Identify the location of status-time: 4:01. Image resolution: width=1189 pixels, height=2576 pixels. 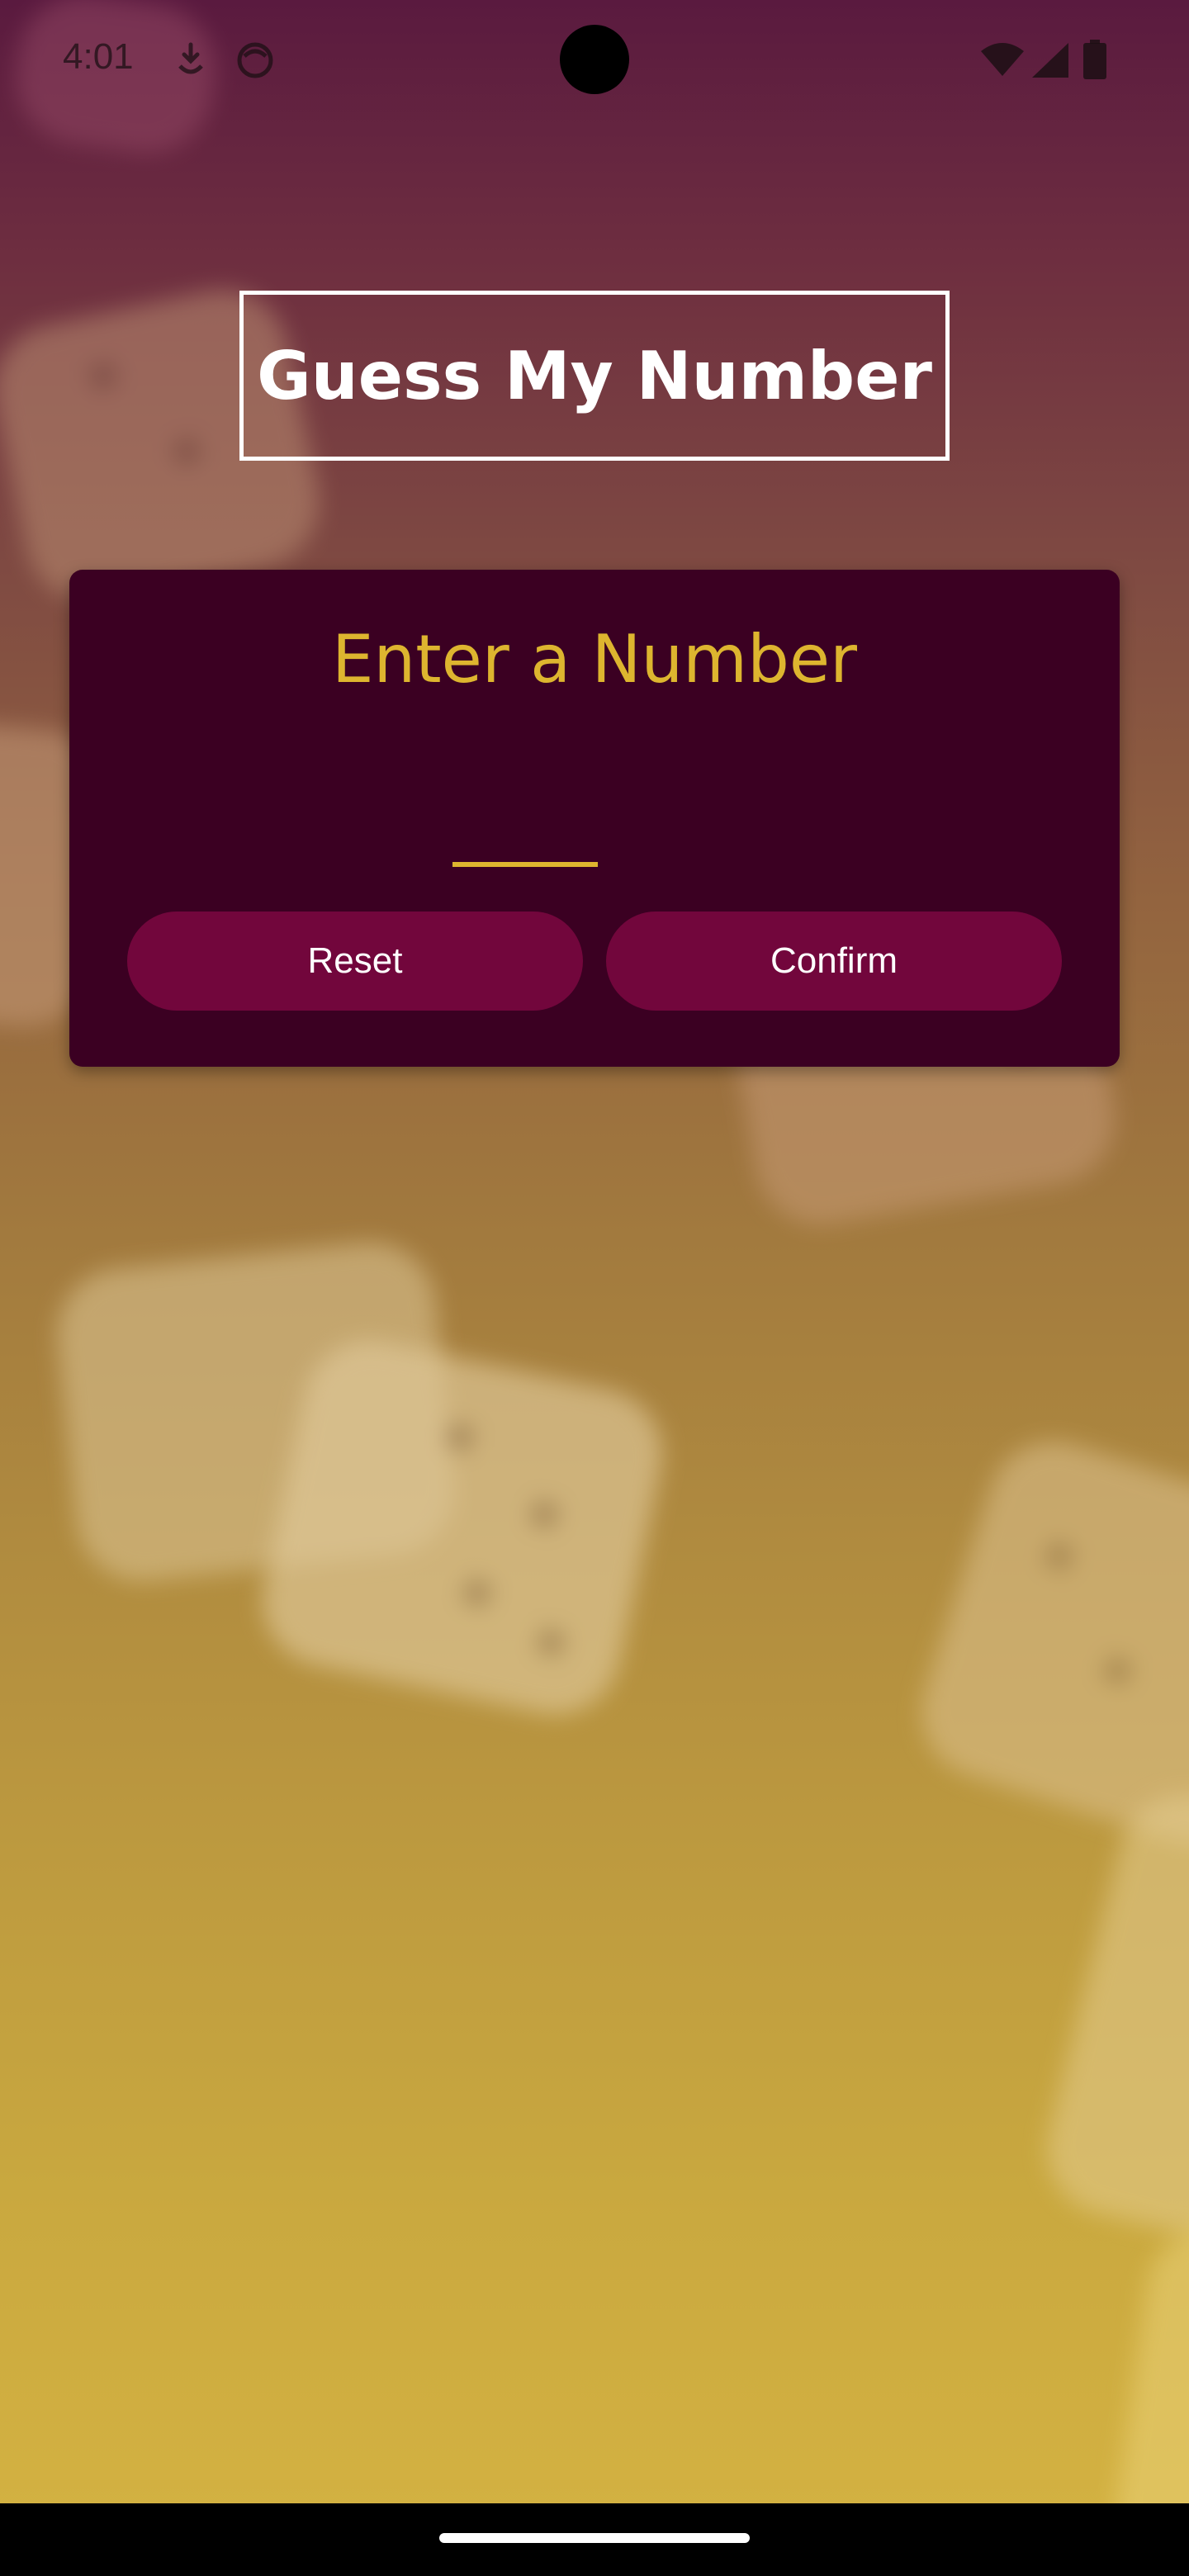
(98, 56).